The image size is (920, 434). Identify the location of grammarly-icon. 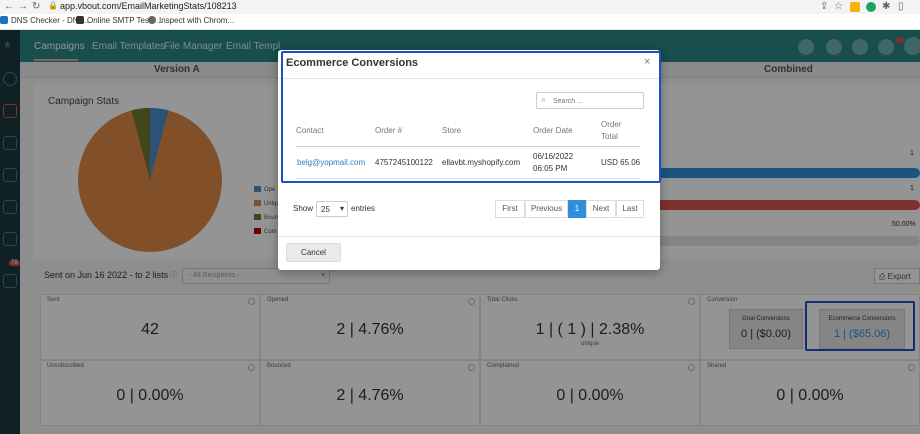
(871, 7).